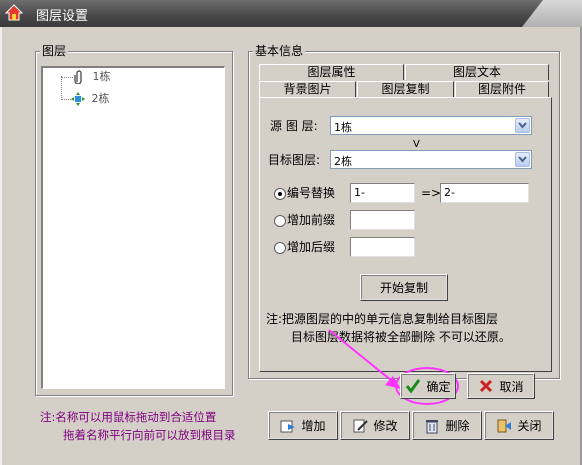  What do you see at coordinates (307, 89) in the screenshot?
I see `tab-background-image: 背景图片` at bounding box center [307, 89].